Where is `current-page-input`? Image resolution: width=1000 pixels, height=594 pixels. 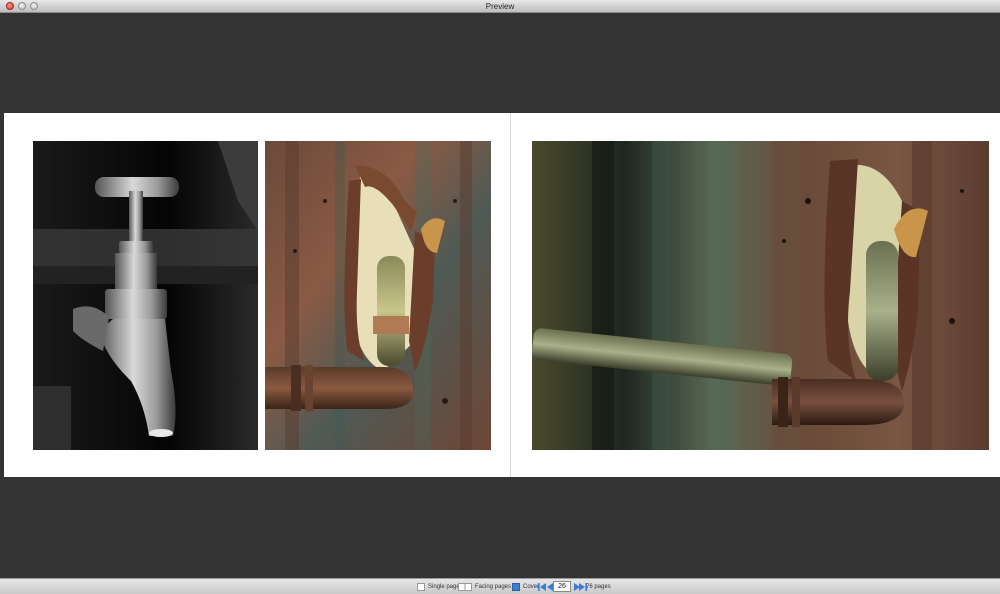
current-page-input is located at coordinates (562, 586).